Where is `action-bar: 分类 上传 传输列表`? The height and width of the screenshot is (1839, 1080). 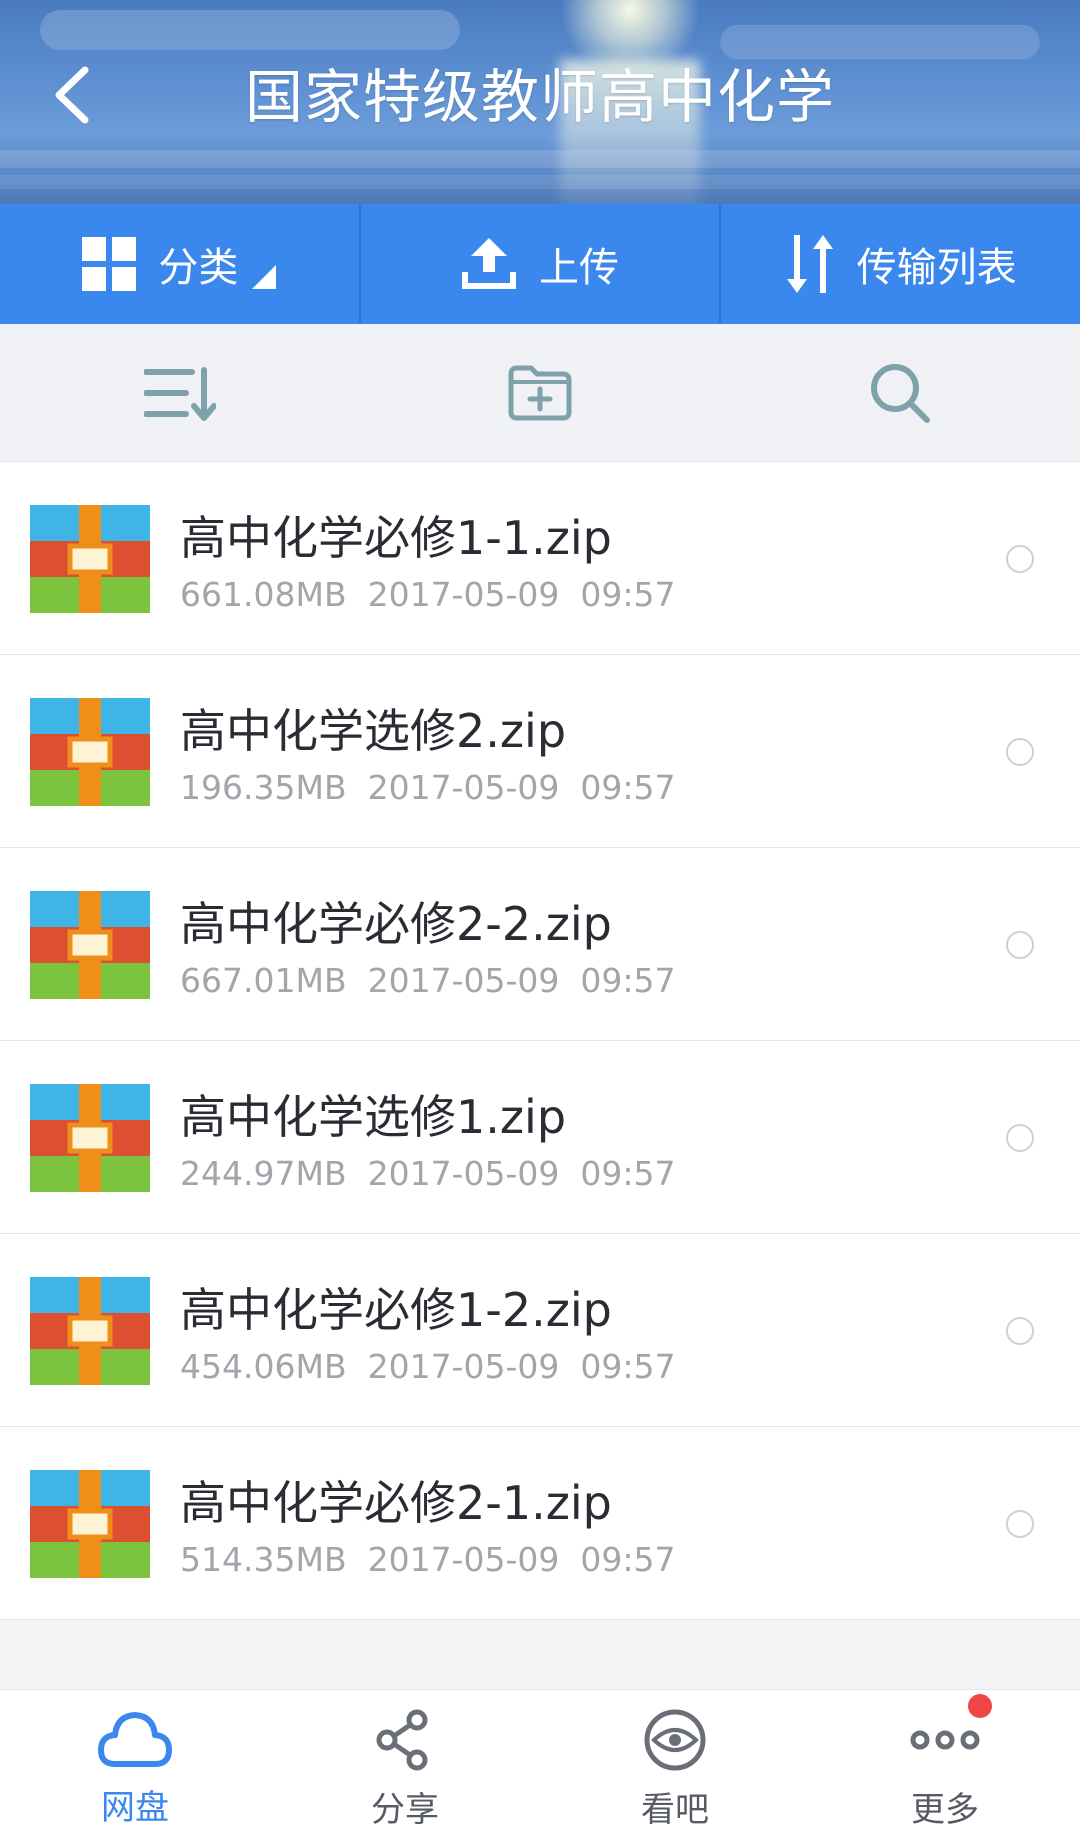 action-bar: 分类 上传 传输列表 is located at coordinates (540, 264).